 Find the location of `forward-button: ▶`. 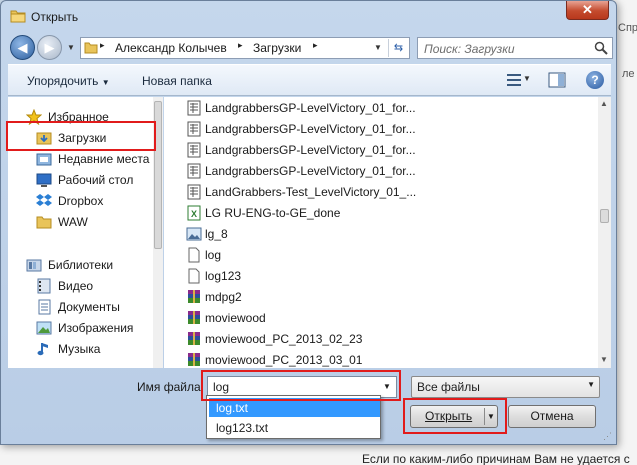

forward-button: ▶ is located at coordinates (49, 47).